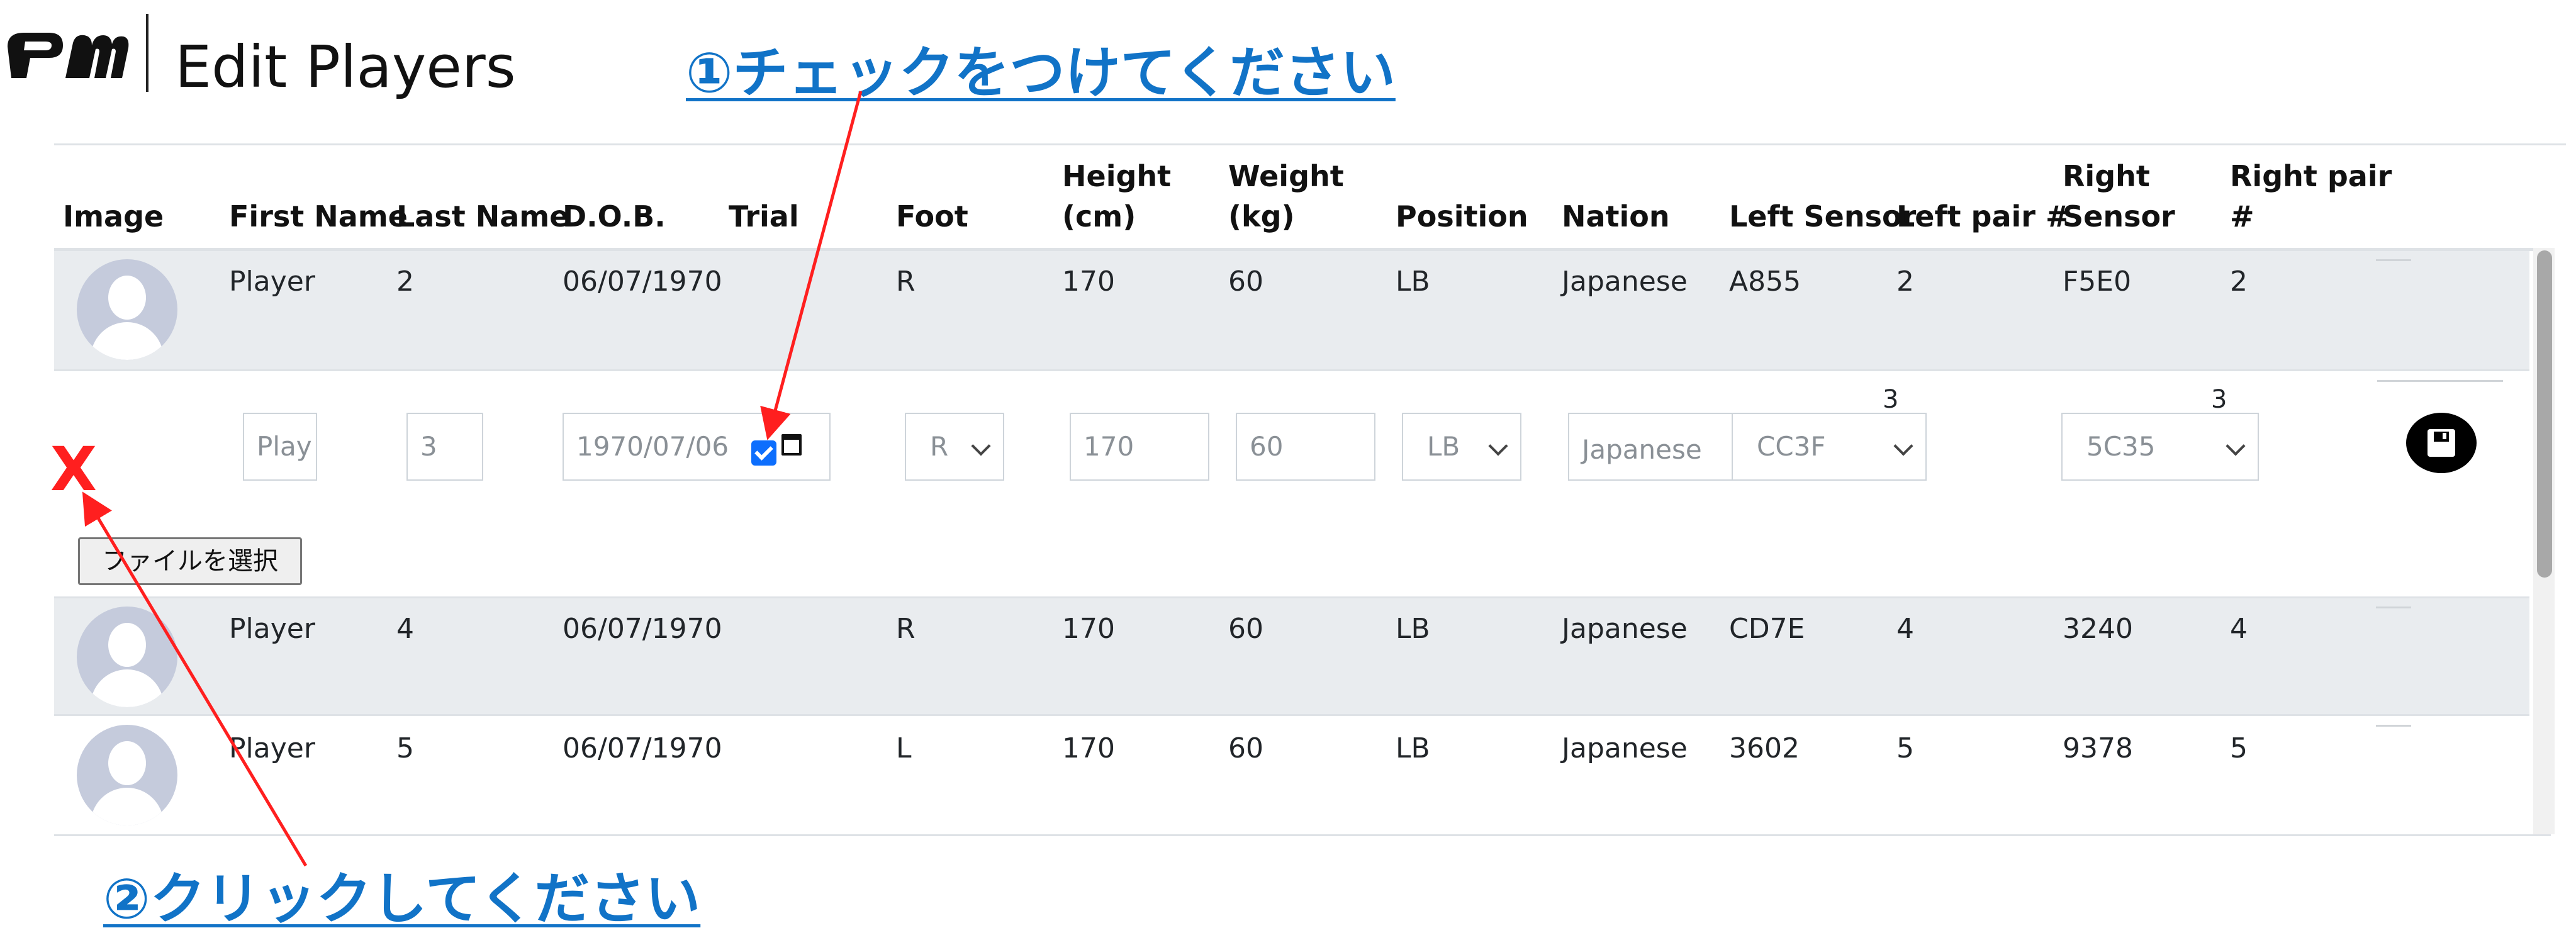  I want to click on cell-last-name: 5, so click(405, 748).